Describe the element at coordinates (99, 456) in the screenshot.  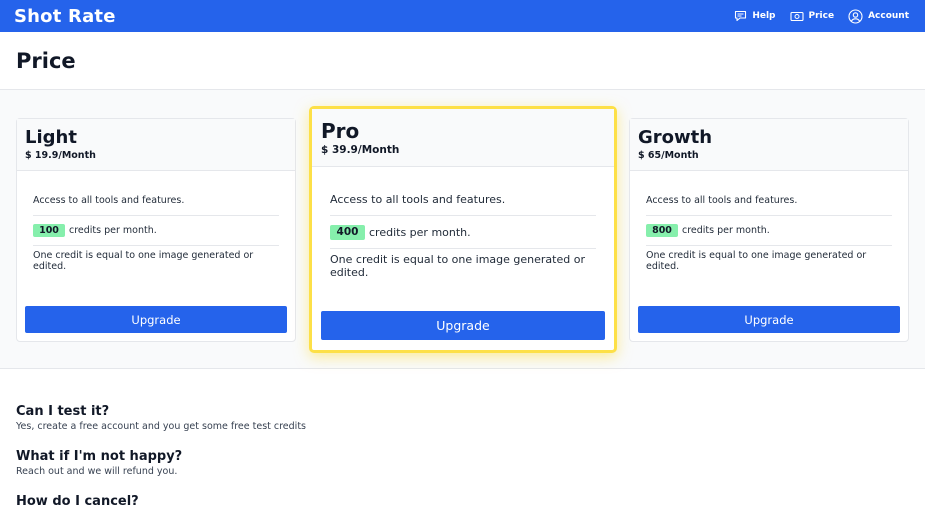
I see `faq-question: What if I'm not happy?` at that location.